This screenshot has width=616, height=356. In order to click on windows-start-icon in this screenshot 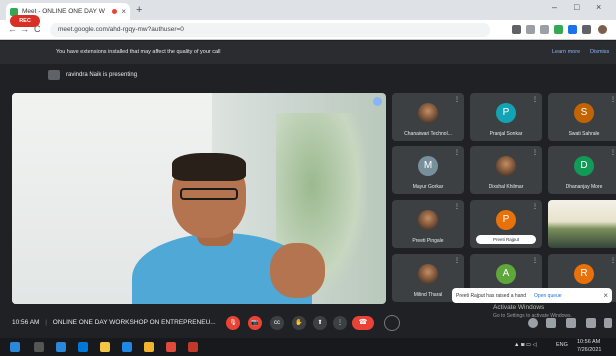, I will do `click(15, 347)`.